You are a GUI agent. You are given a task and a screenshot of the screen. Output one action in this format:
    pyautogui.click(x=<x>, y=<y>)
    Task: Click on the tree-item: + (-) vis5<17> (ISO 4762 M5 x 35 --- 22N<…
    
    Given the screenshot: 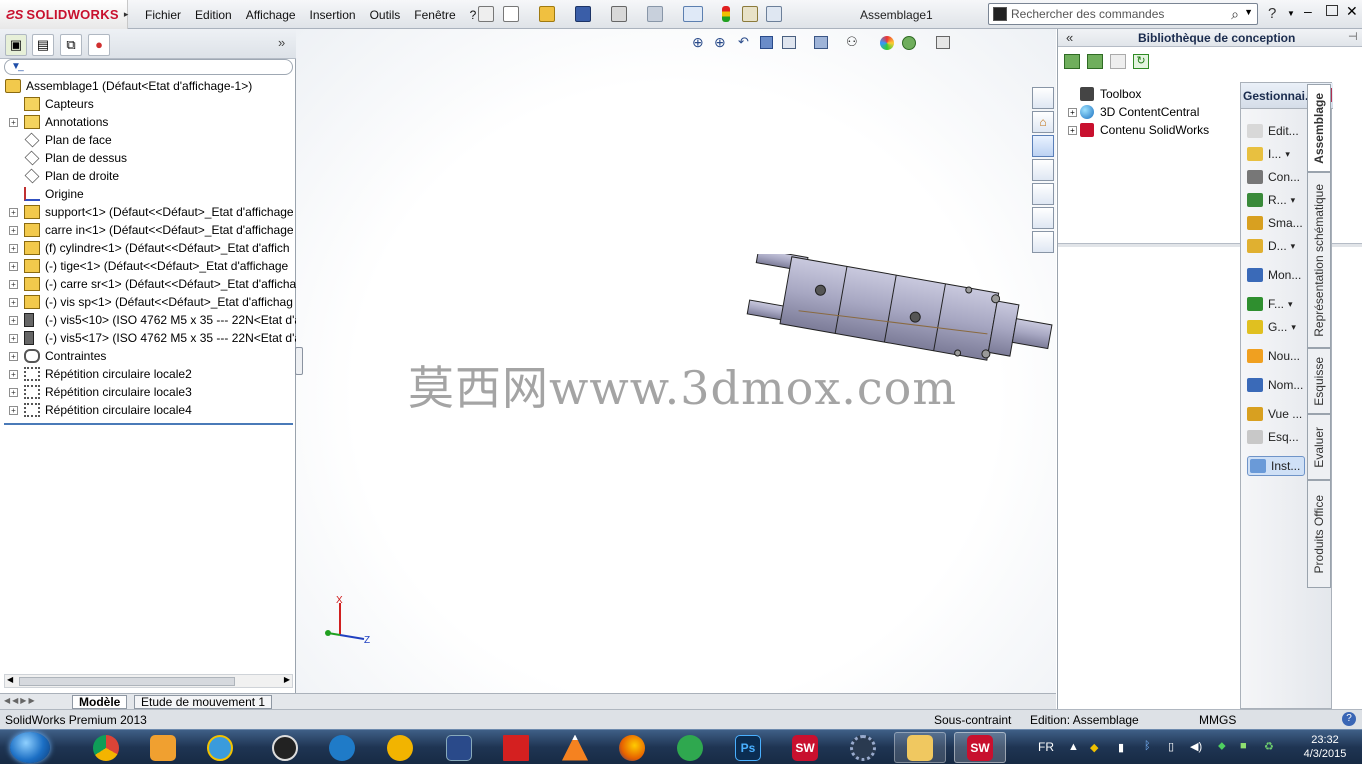 What is the action you would take?
    pyautogui.click(x=148, y=338)
    